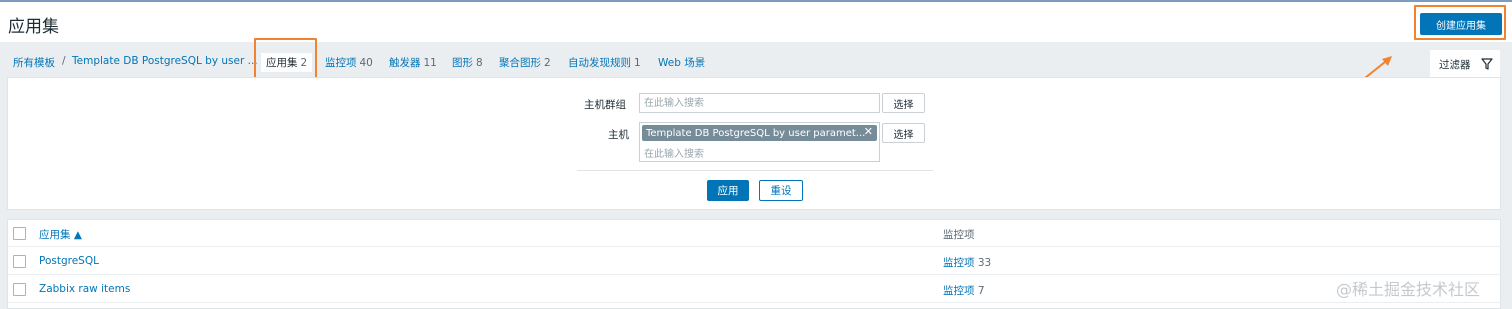 The width and height of the screenshot is (1512, 309). I want to click on apply-button: 应用, so click(728, 190).